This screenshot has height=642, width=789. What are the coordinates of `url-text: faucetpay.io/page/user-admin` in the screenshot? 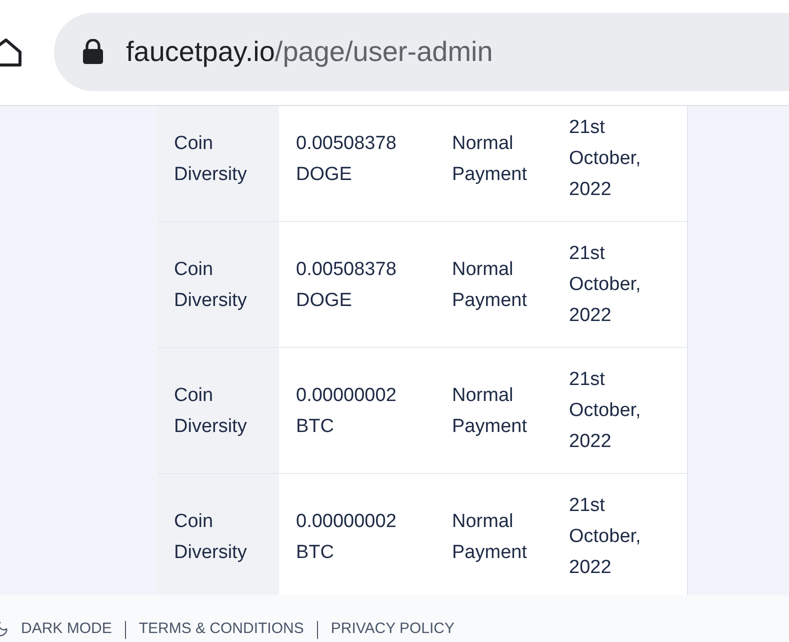 It's located at (309, 51).